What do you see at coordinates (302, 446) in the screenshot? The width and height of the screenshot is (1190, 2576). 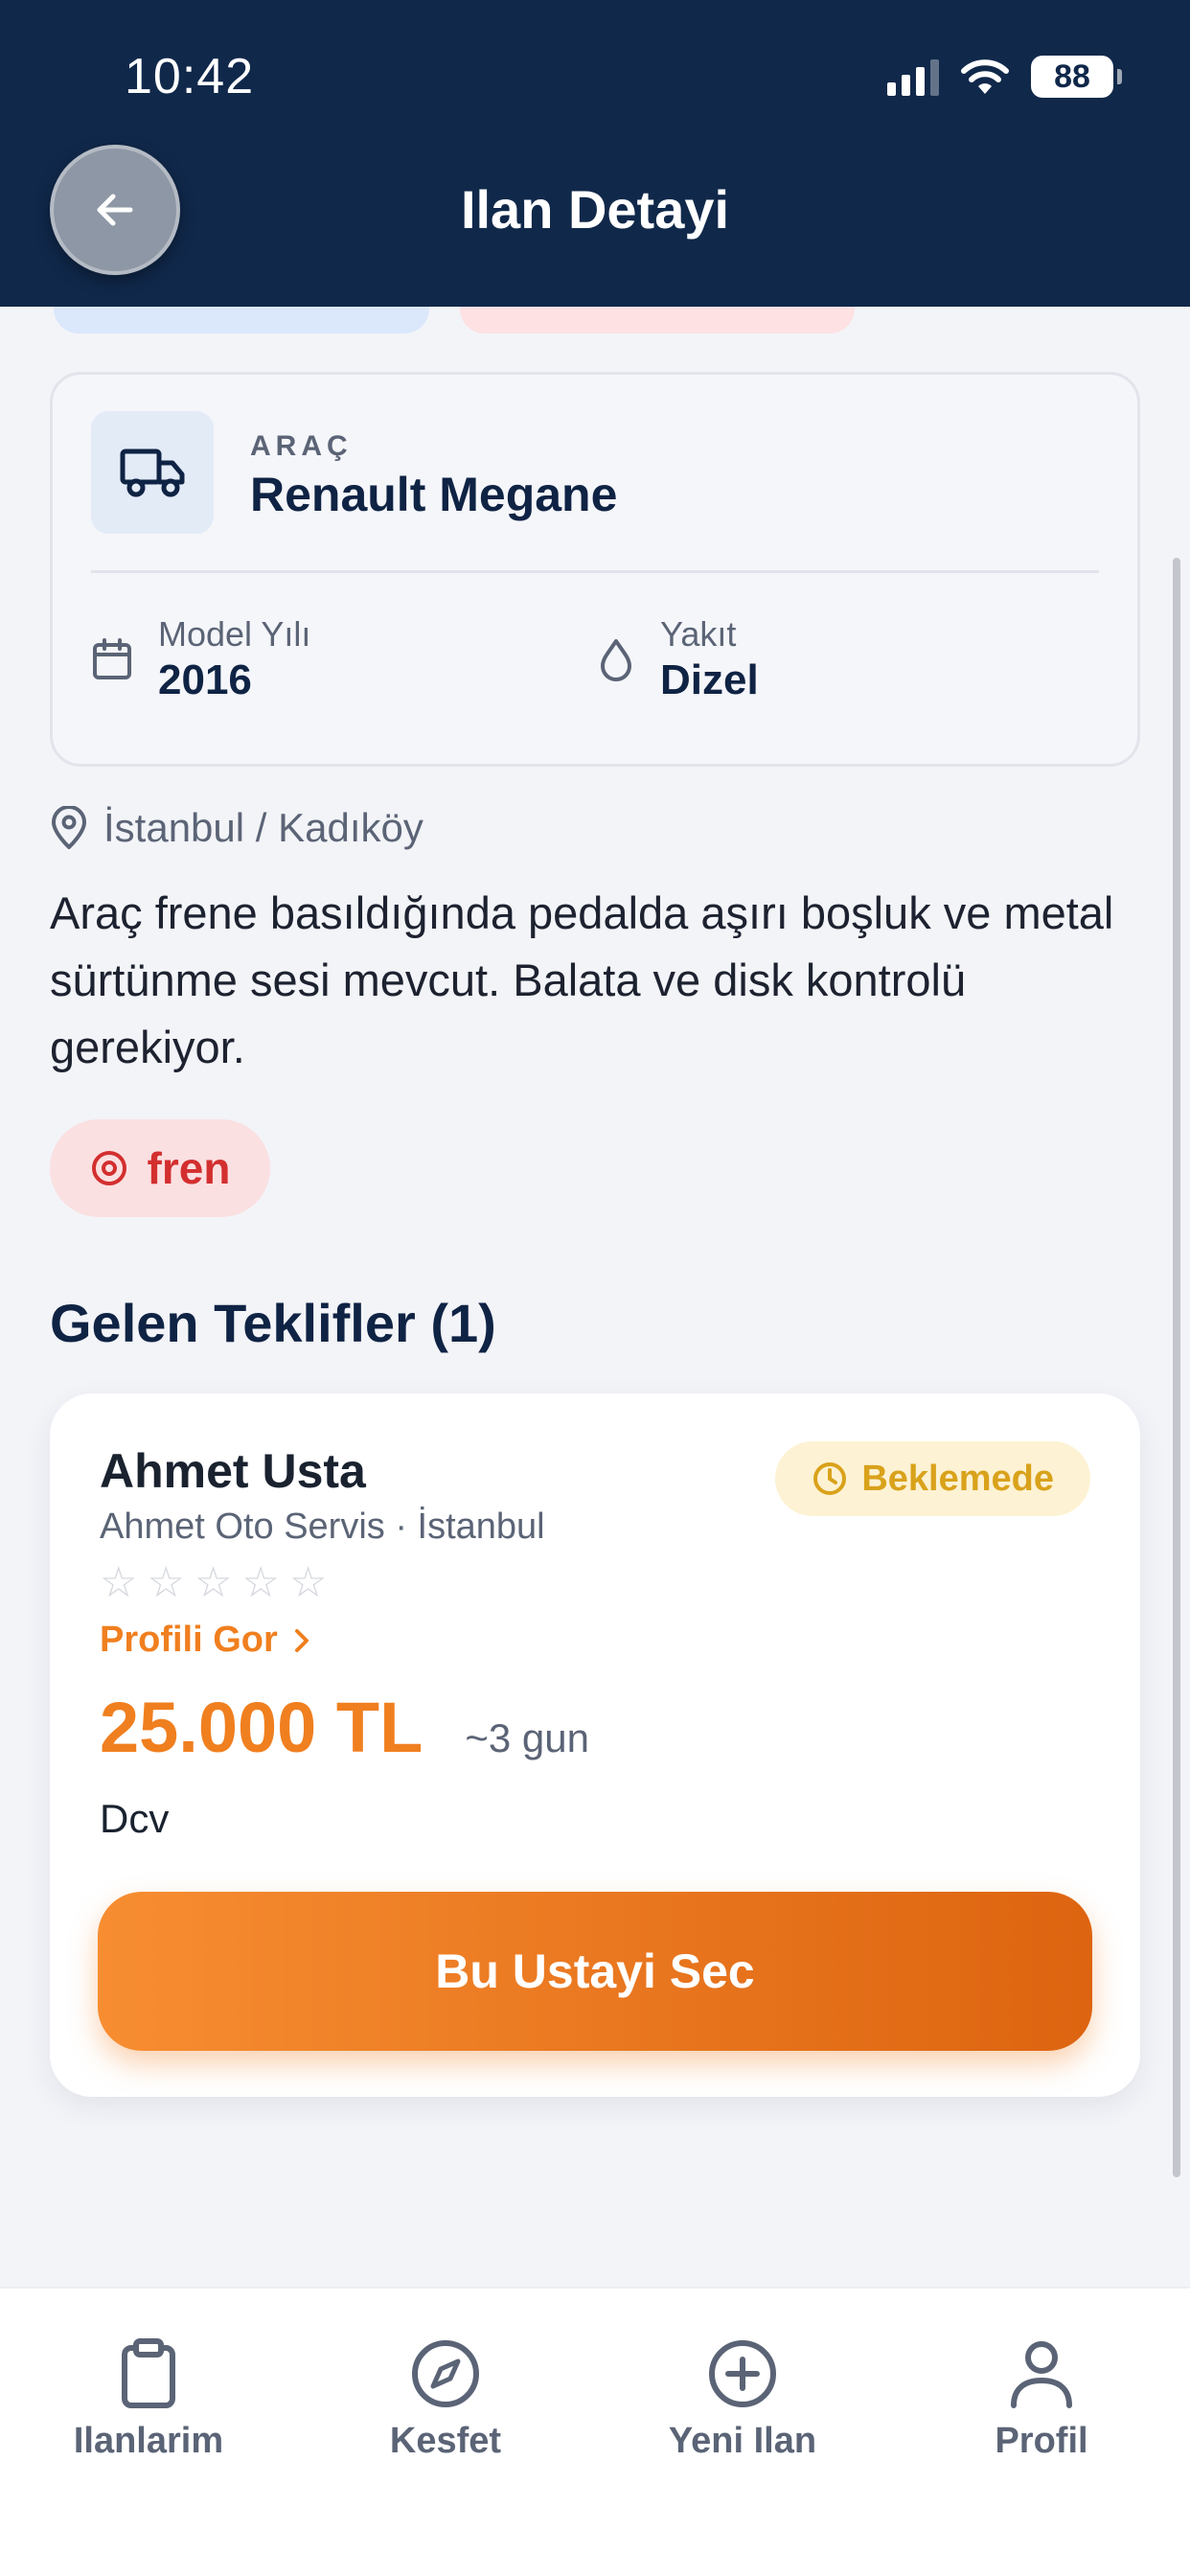 I see `vehicle-caption: ARAÇ` at bounding box center [302, 446].